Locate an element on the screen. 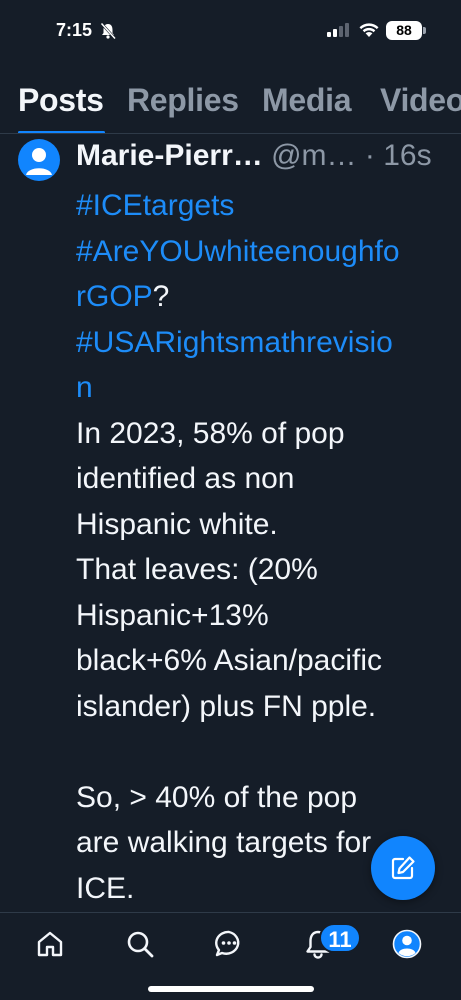 This screenshot has height=1000, width=461. post-line: Hispanic white. is located at coordinates (177, 524).